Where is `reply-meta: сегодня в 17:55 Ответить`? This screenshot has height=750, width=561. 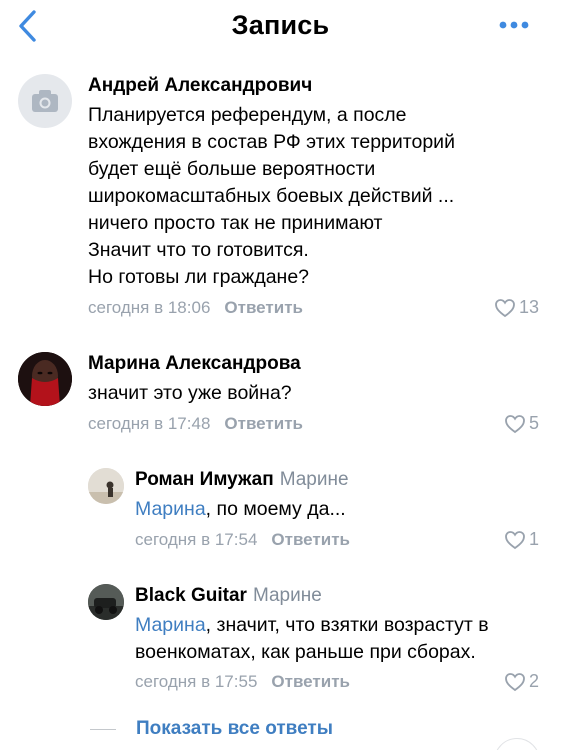 reply-meta: сегодня в 17:55 Ответить is located at coordinates (242, 682).